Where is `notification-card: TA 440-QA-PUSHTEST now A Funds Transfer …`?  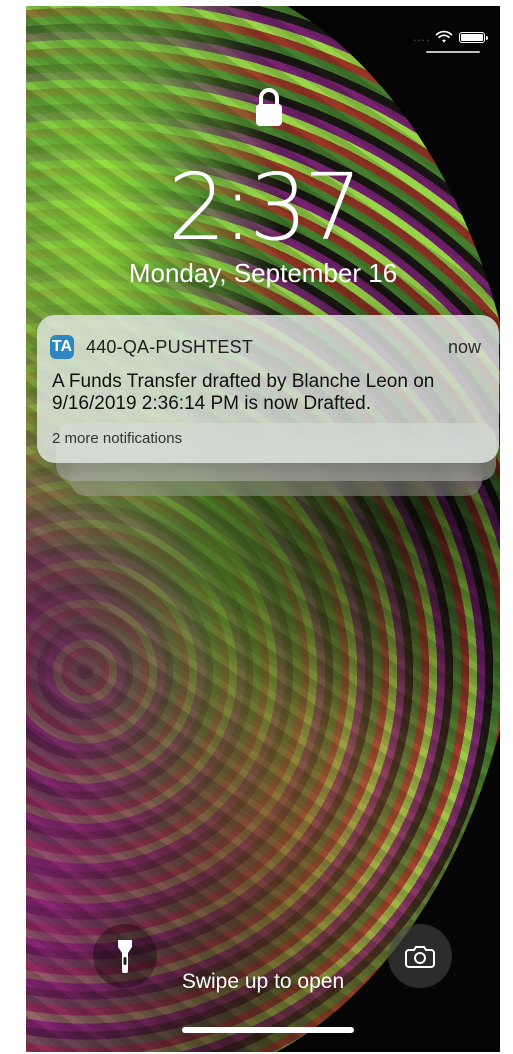 notification-card: TA 440-QA-PUSHTEST now A Funds Transfer … is located at coordinates (268, 389).